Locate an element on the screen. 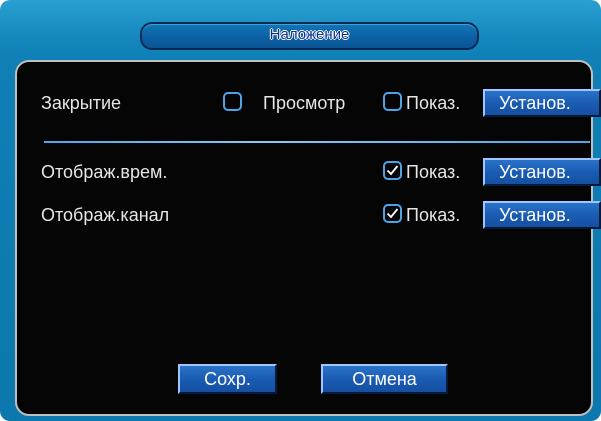  time-set-button: Установ. is located at coordinates (542, 172).